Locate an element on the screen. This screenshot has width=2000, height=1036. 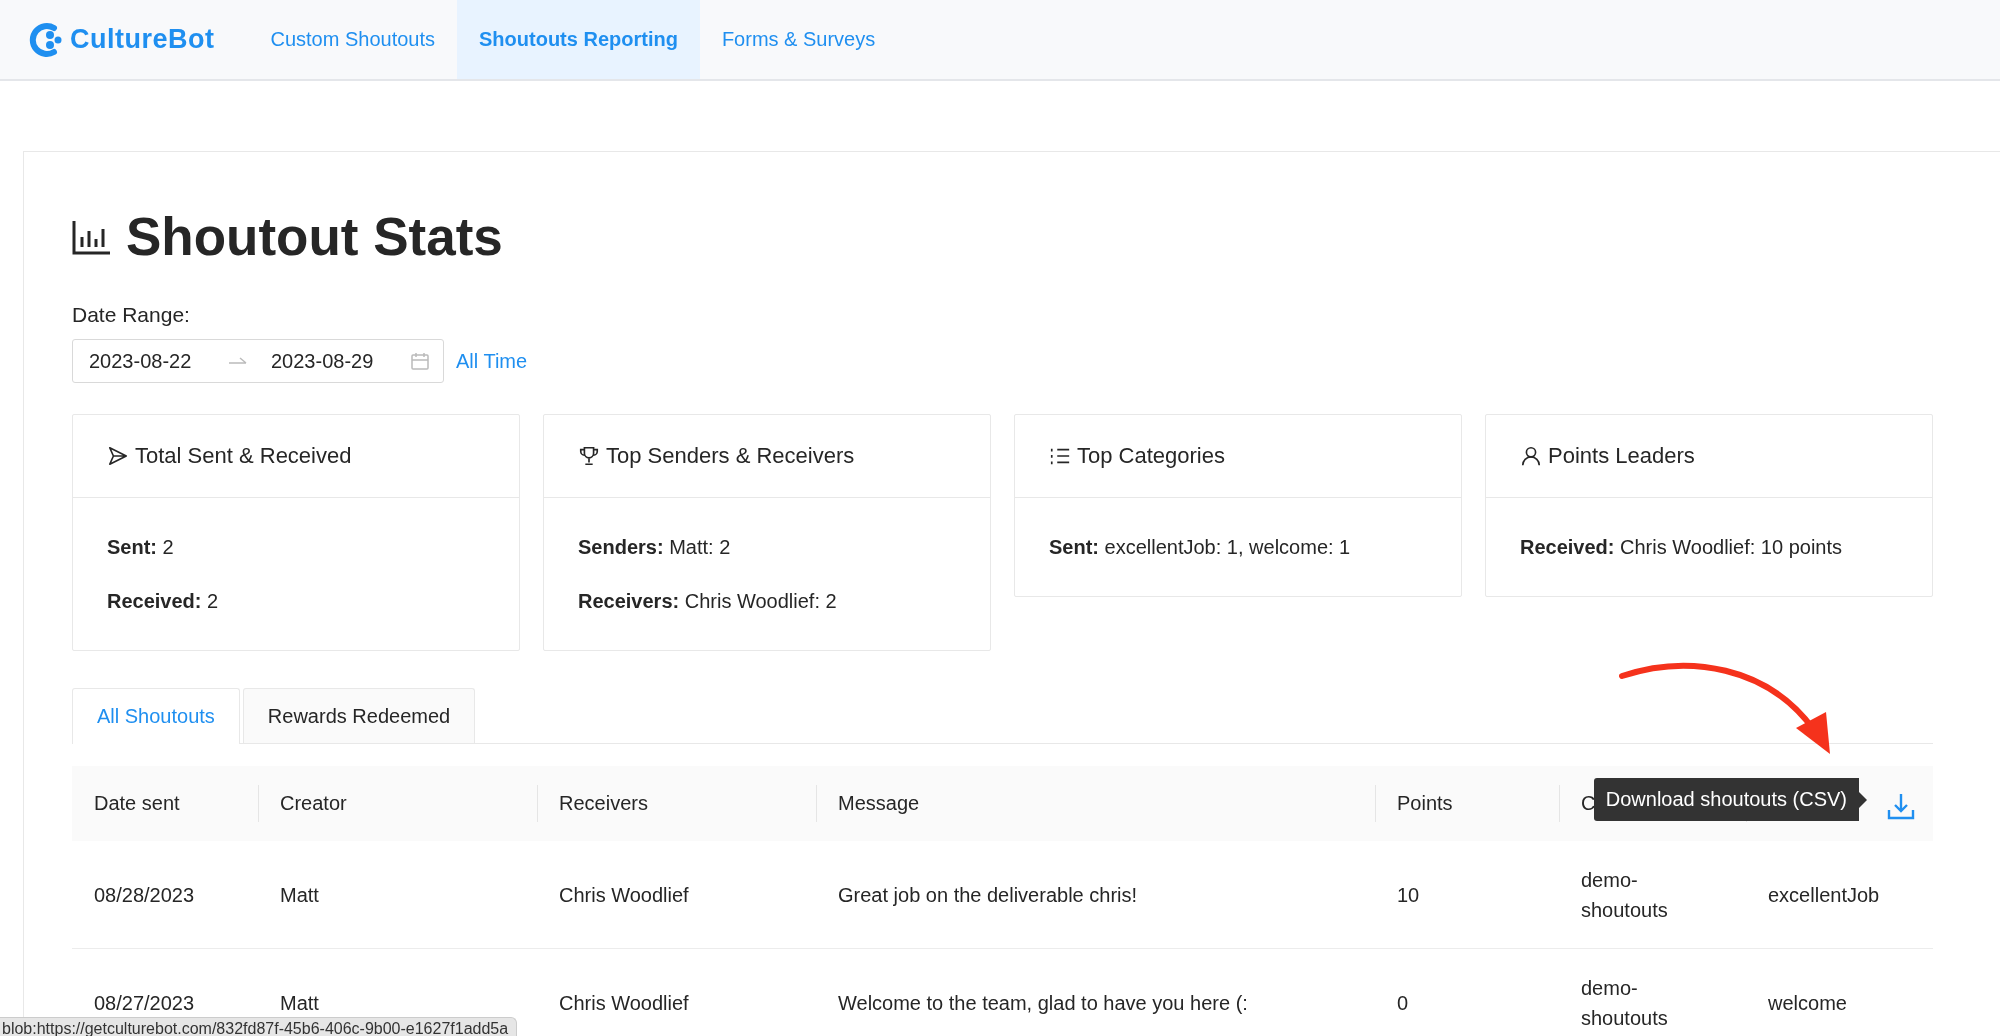
brand-name: CultureBot is located at coordinates (142, 39).